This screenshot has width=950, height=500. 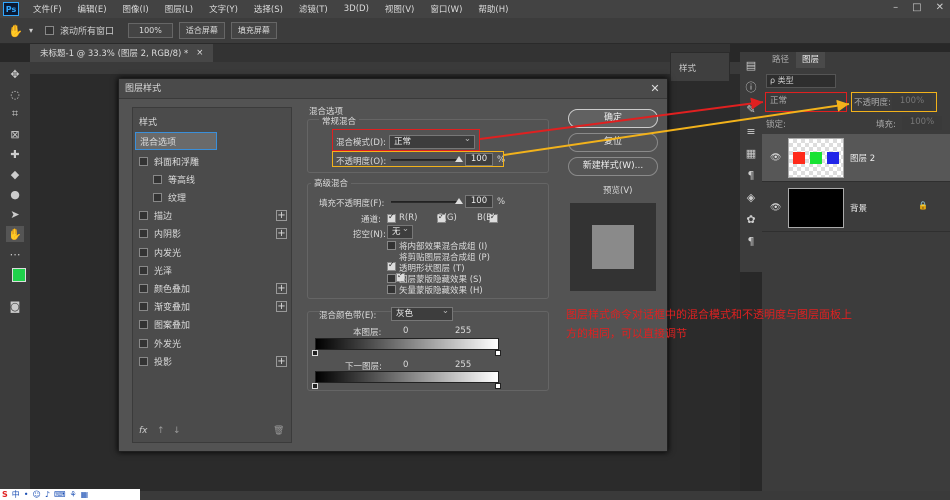 I want to click on underlying-black-stop, so click(x=315, y=386).